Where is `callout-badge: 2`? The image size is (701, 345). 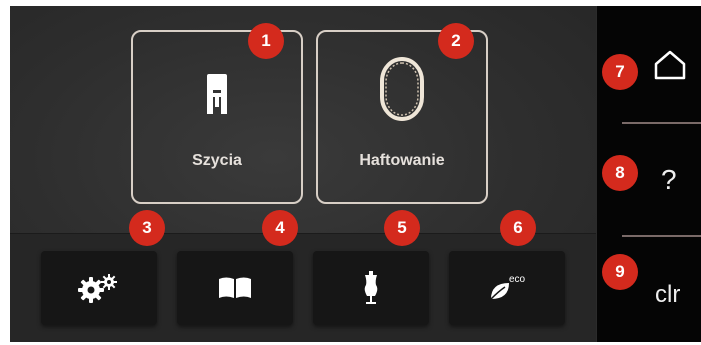 callout-badge: 2 is located at coordinates (456, 41).